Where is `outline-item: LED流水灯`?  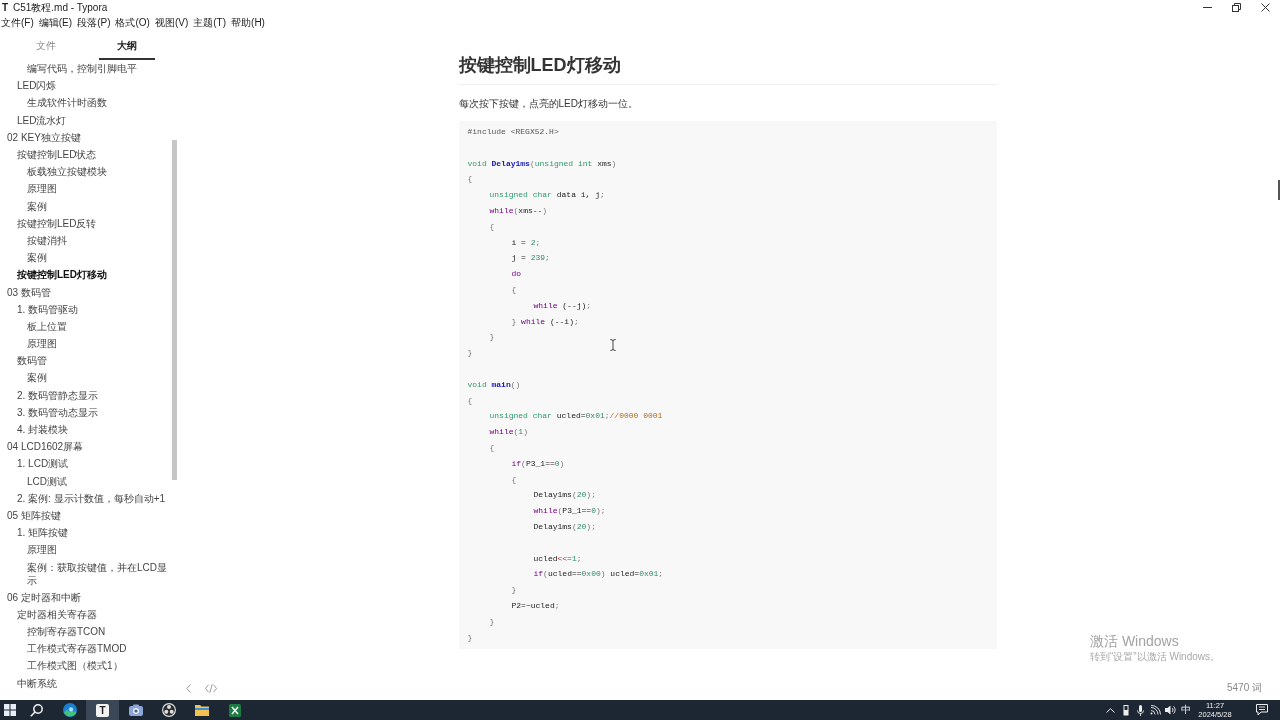
outline-item: LED流水灯 is located at coordinates (42, 120).